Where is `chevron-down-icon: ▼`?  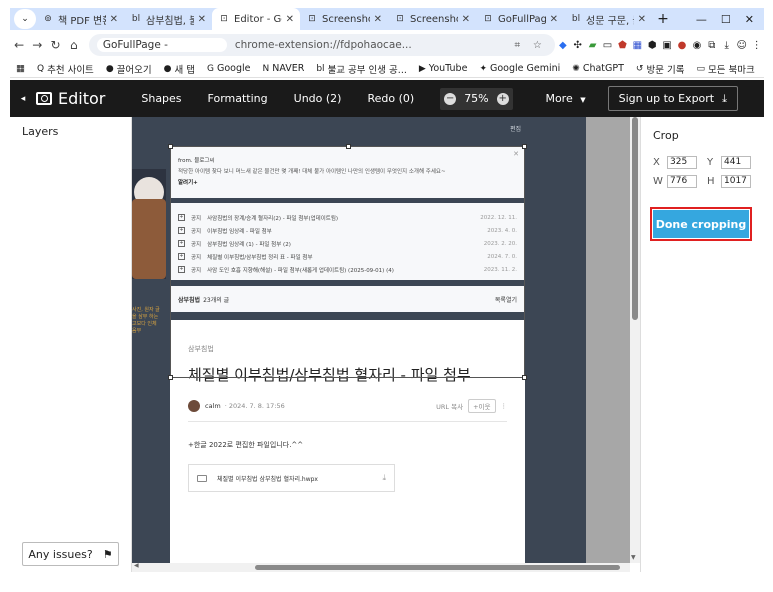 chevron-down-icon: ▼ is located at coordinates (583, 100).